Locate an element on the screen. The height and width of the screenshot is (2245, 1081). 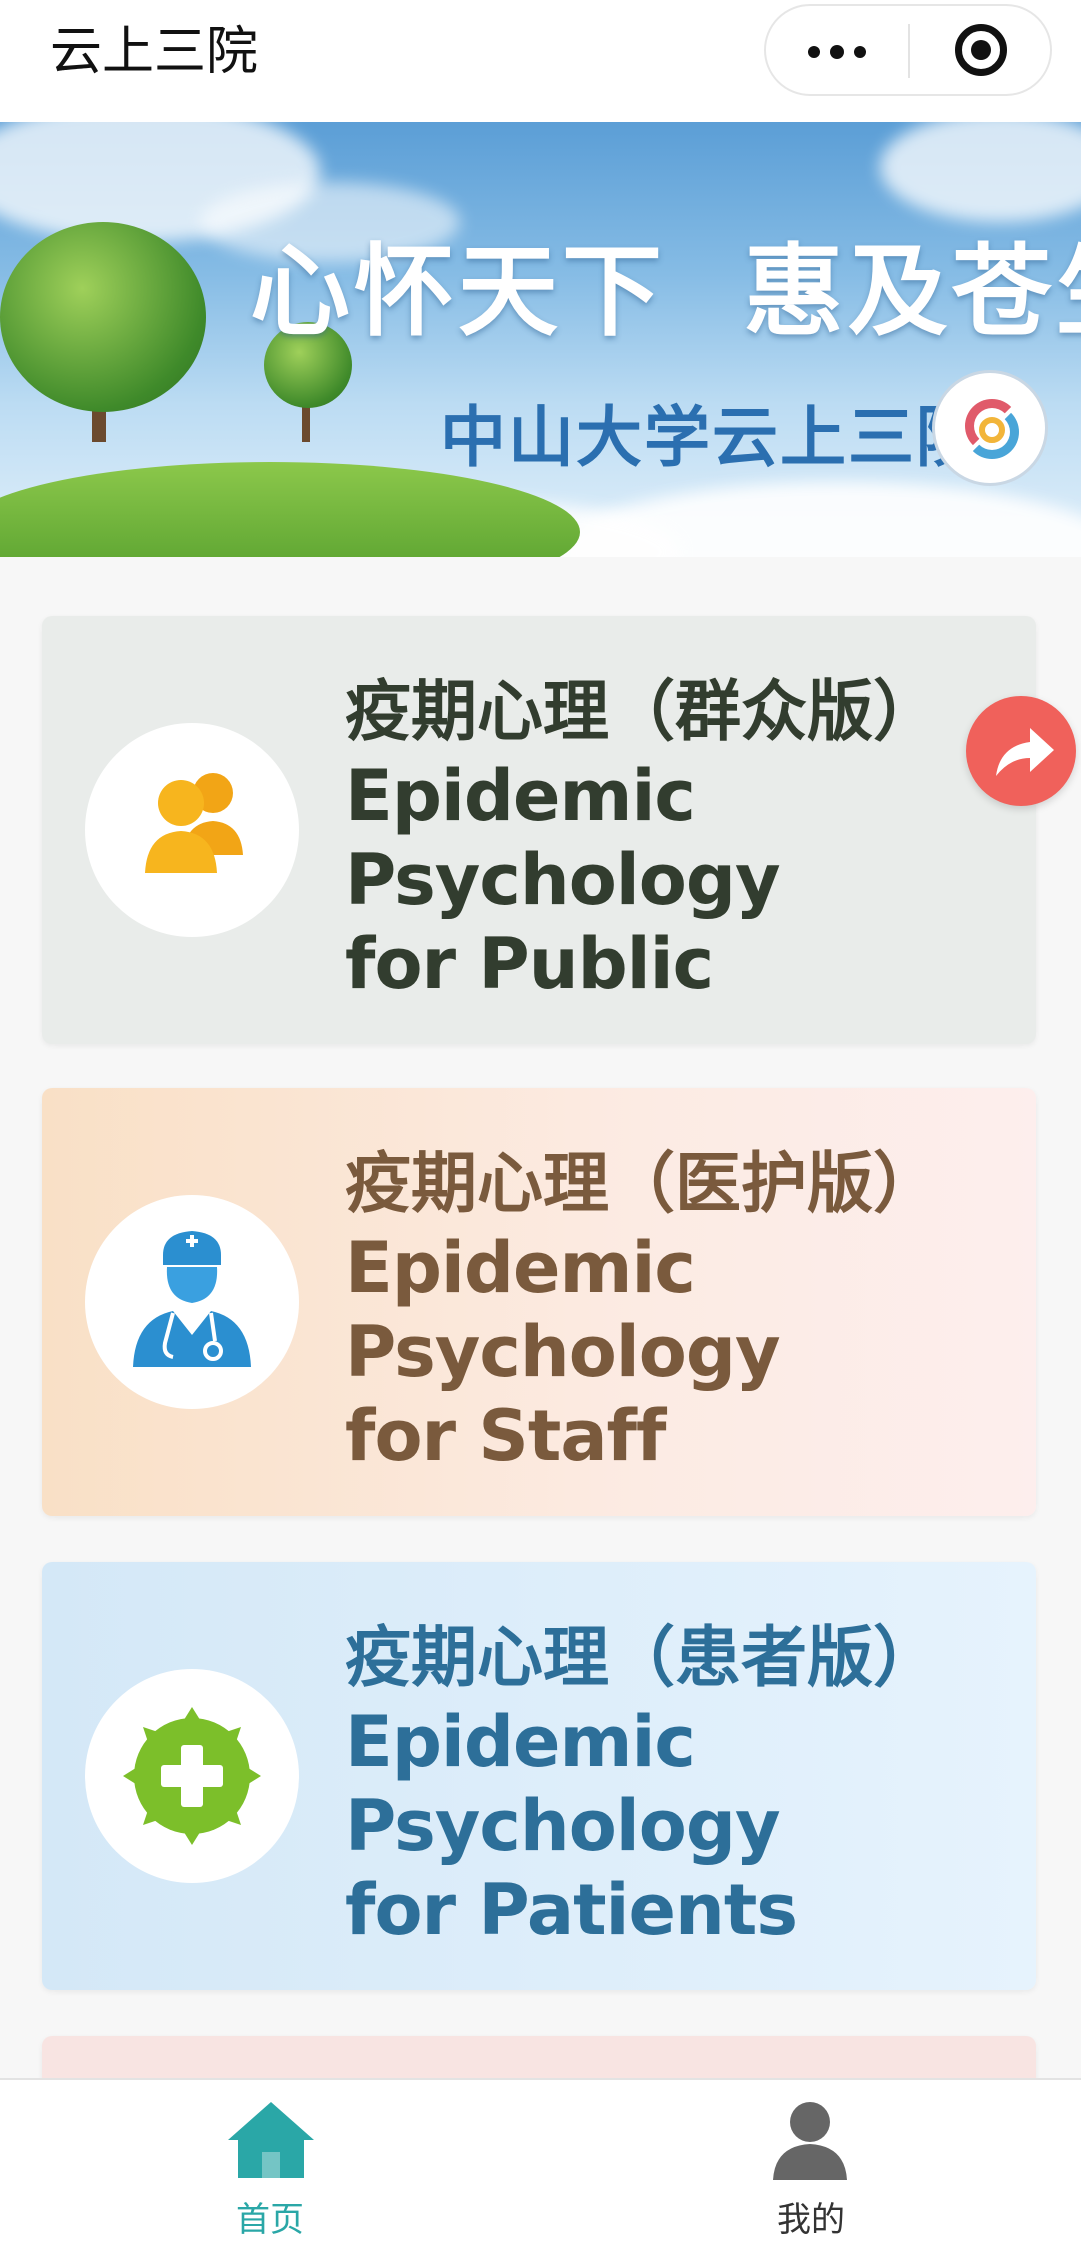
tab-mine: 我的 is located at coordinates (811, 2162).